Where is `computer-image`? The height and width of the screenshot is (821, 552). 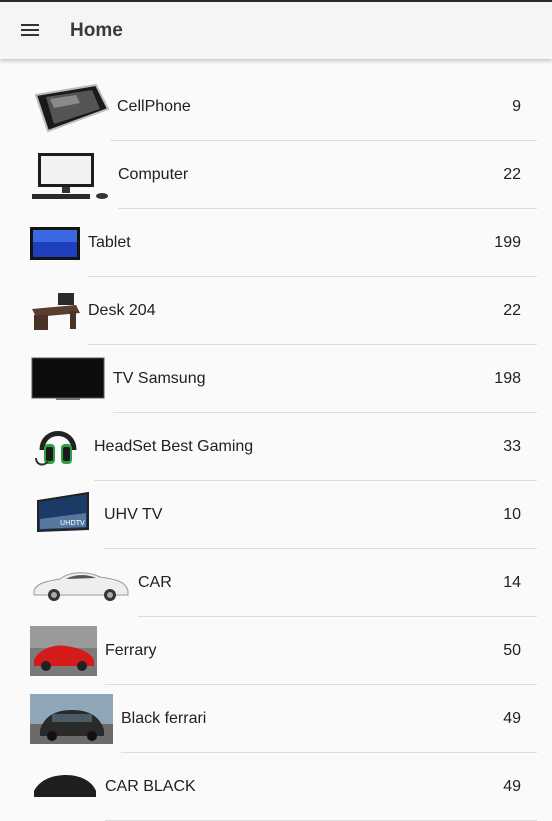
computer-image is located at coordinates (71, 176).